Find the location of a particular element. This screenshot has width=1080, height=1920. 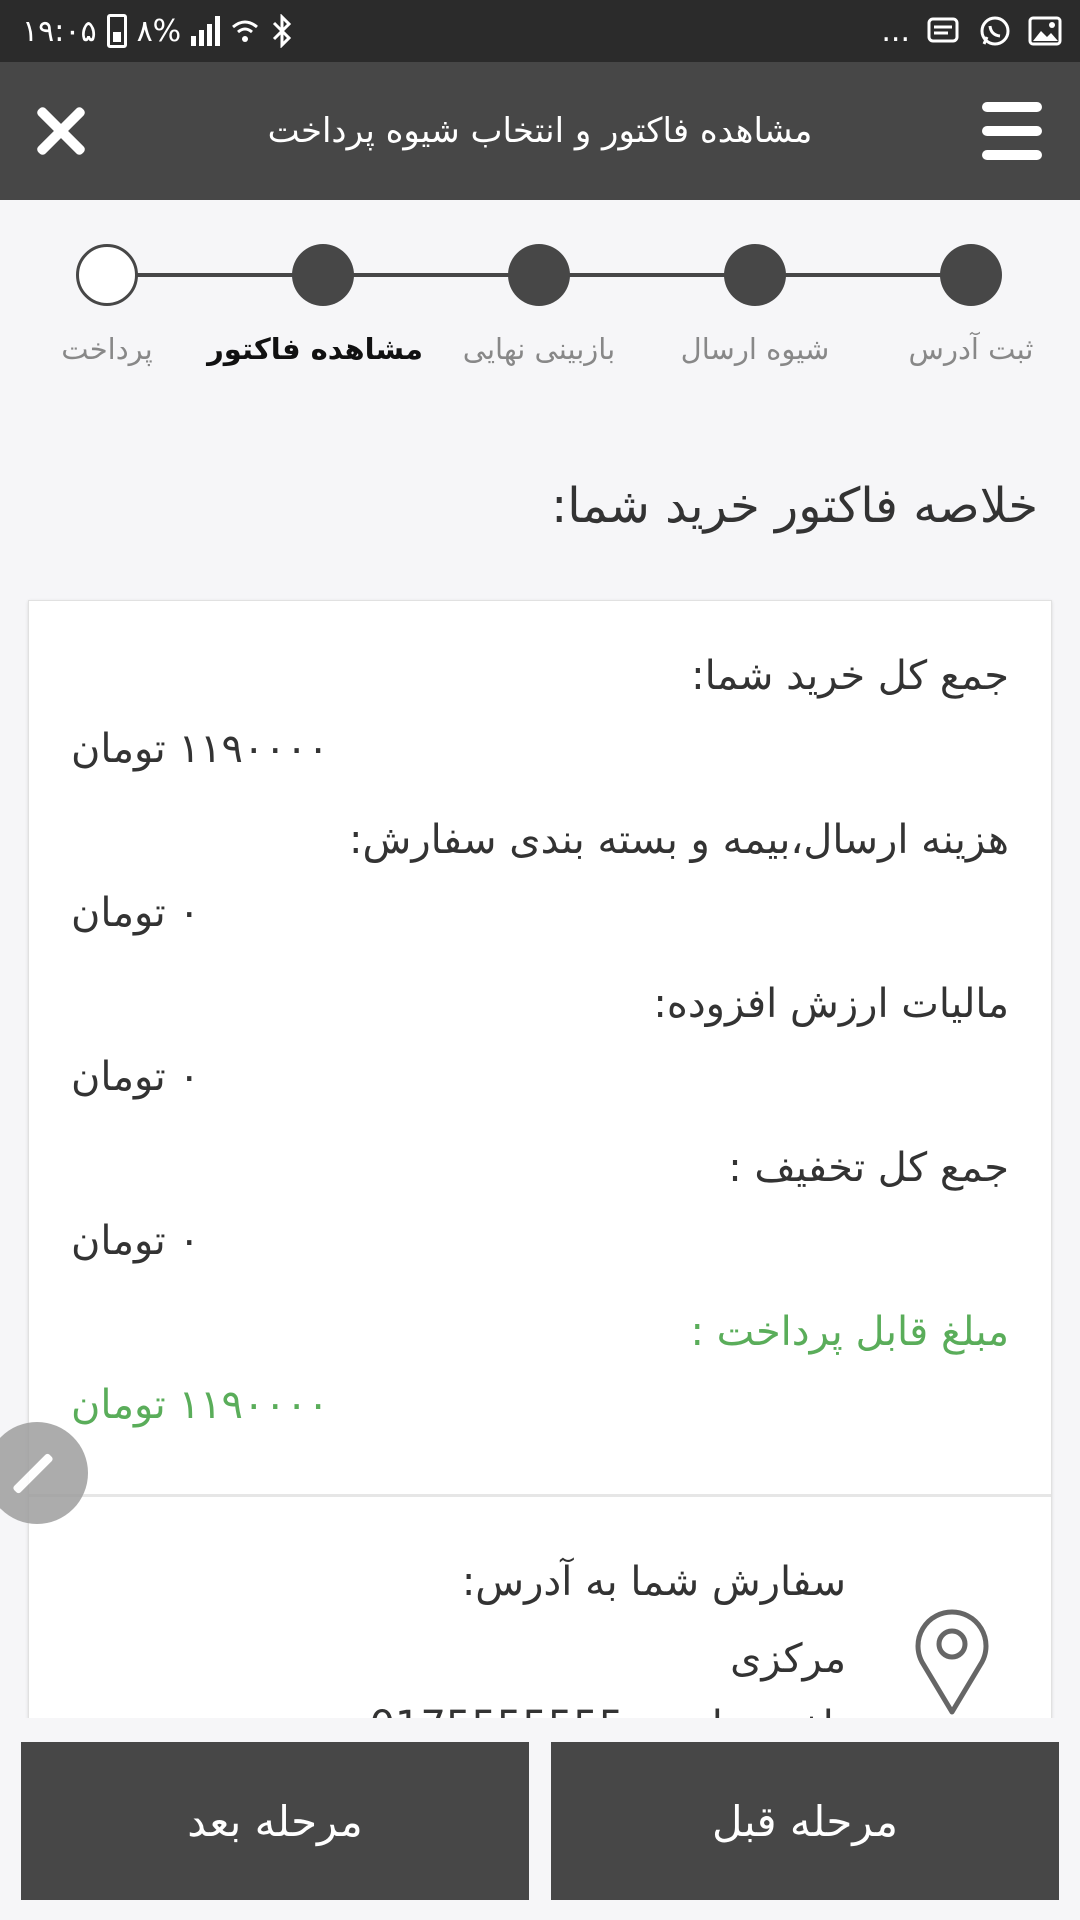

app-bar: مشاهده فاکتور و انتخاب شیوه پرداخت is located at coordinates (540, 131).